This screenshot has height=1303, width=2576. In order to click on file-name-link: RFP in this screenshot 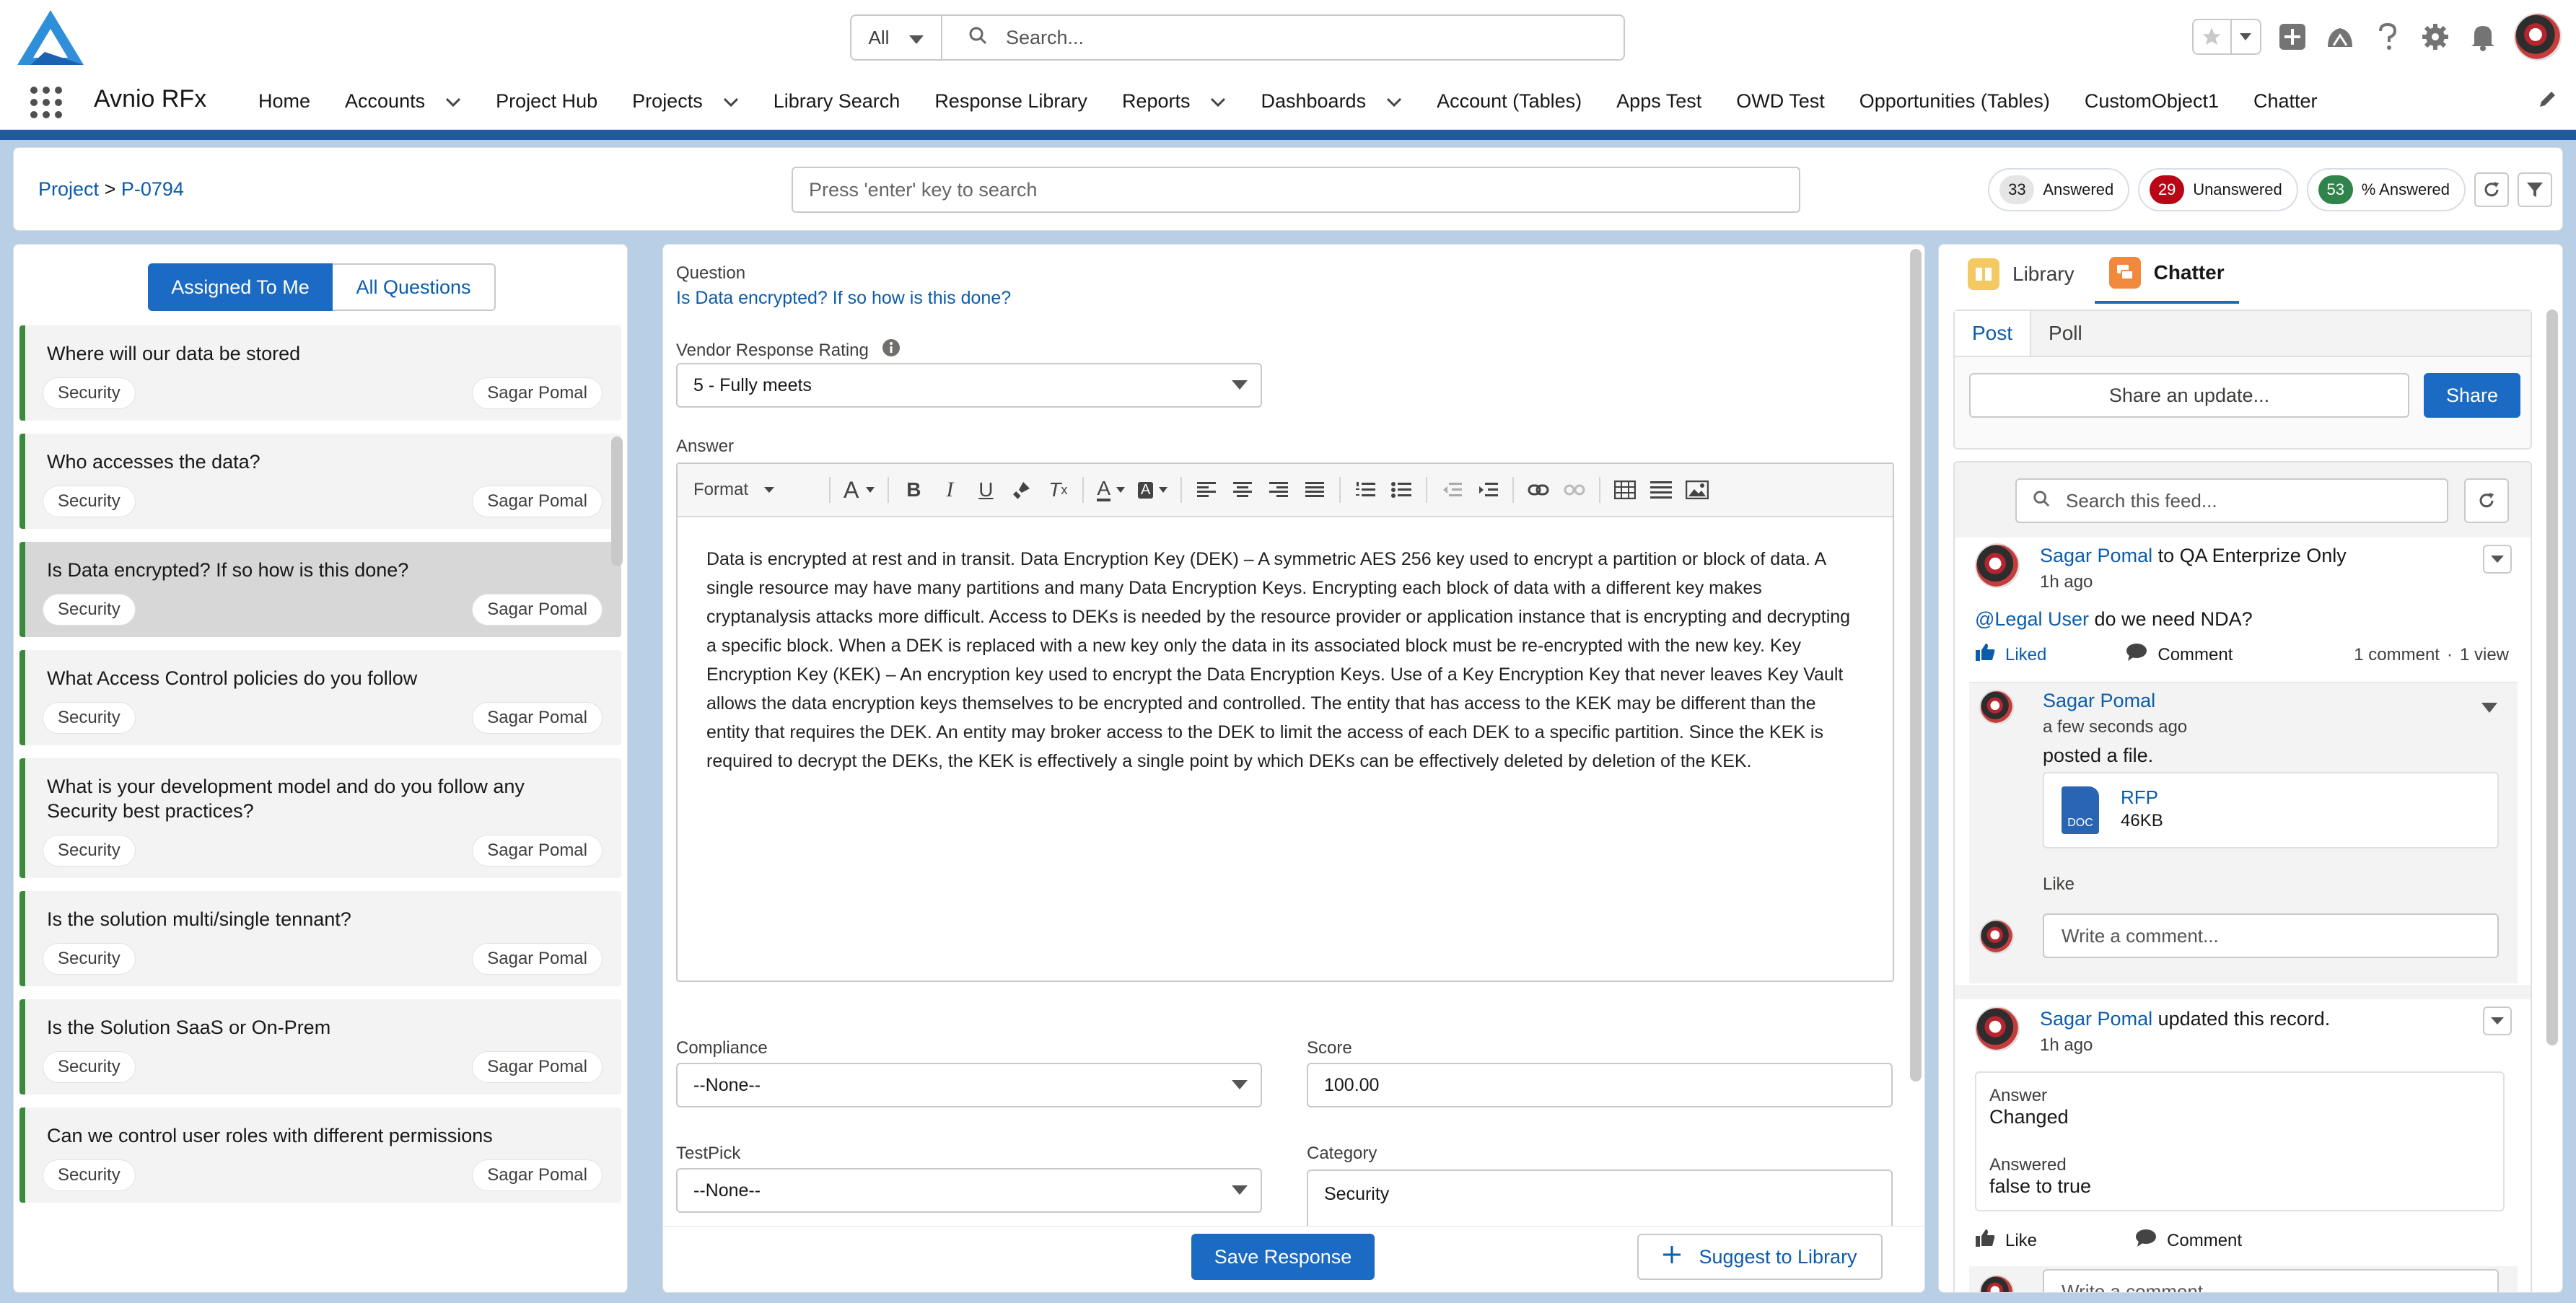, I will do `click(2139, 798)`.